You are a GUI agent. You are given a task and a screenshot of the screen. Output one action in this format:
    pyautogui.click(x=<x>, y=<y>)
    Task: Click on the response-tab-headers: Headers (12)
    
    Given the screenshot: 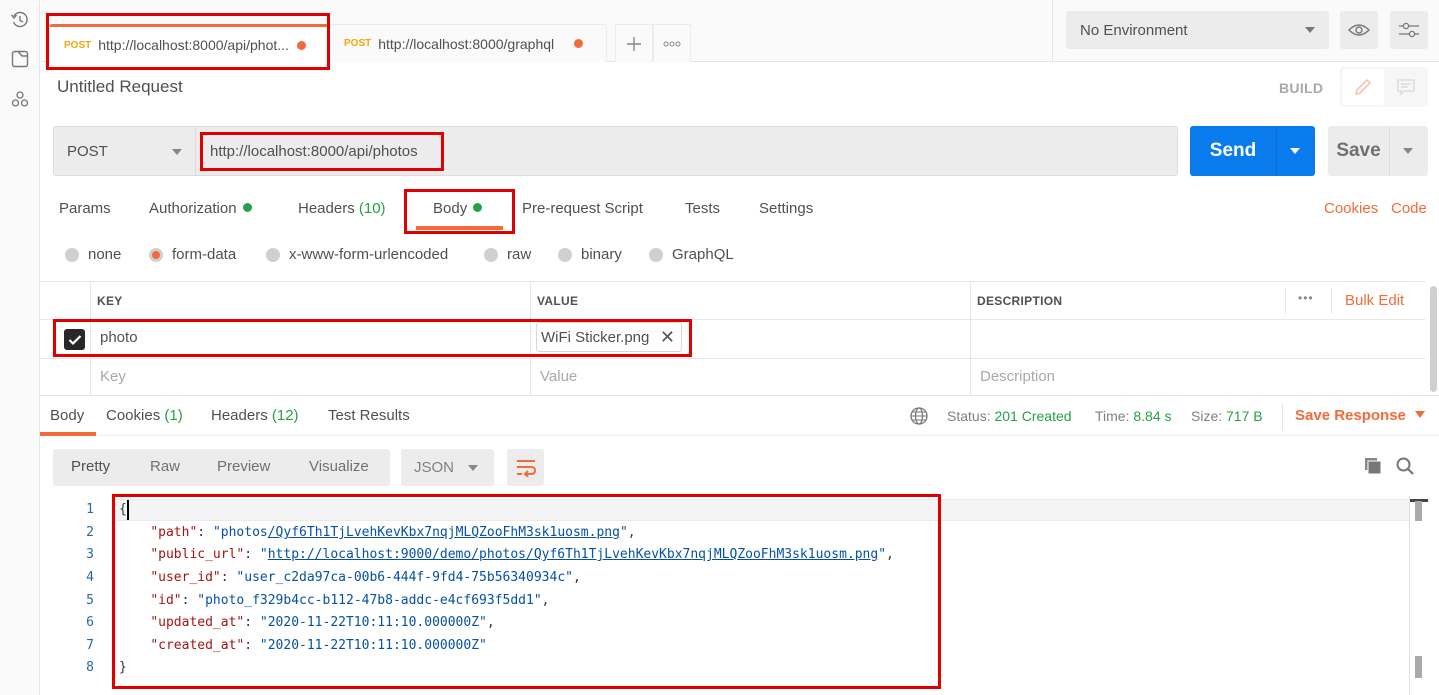 What is the action you would take?
    pyautogui.click(x=255, y=415)
    